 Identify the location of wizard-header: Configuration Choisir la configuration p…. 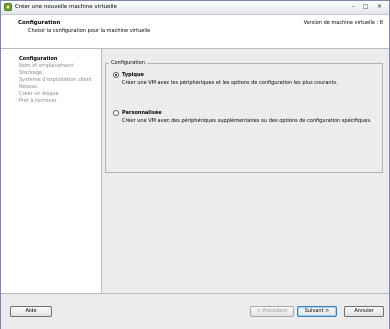
(195, 32).